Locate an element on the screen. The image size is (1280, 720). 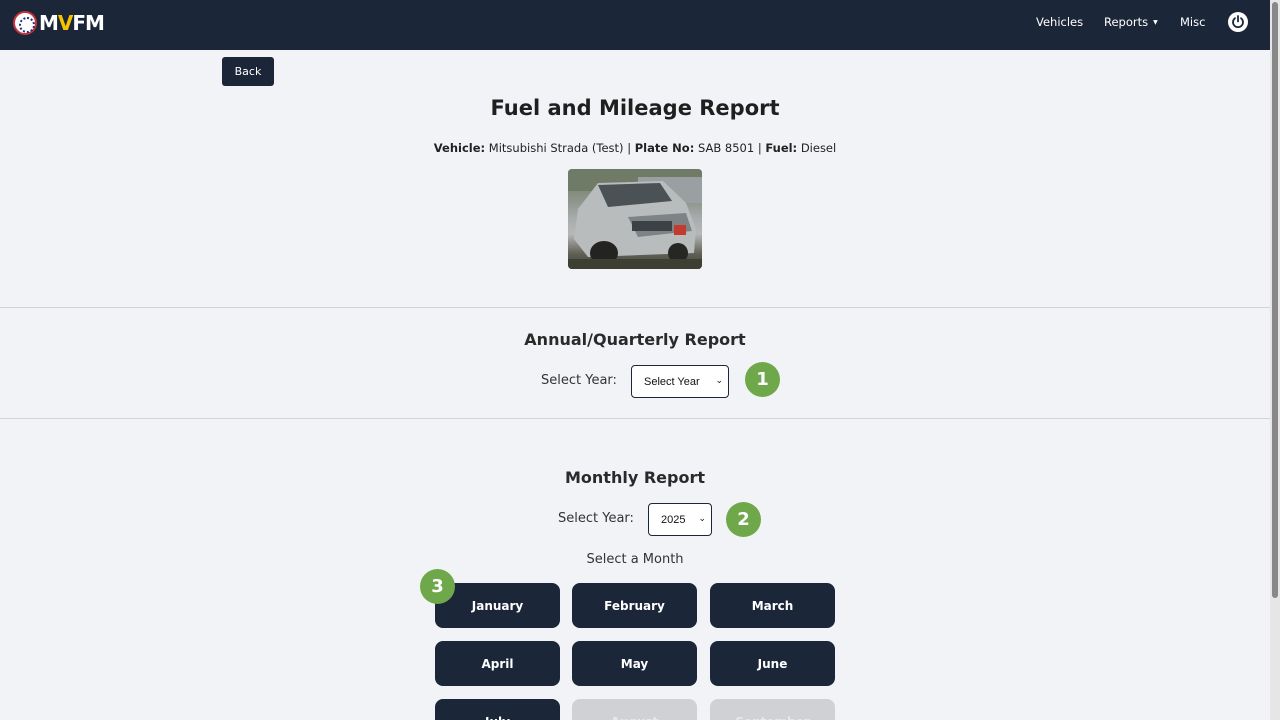
annual-report-title: Annual/Quarterly Report is located at coordinates (635, 339).